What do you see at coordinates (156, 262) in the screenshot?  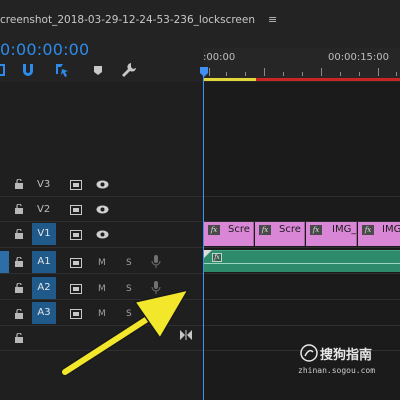 I see `mic-icon` at bounding box center [156, 262].